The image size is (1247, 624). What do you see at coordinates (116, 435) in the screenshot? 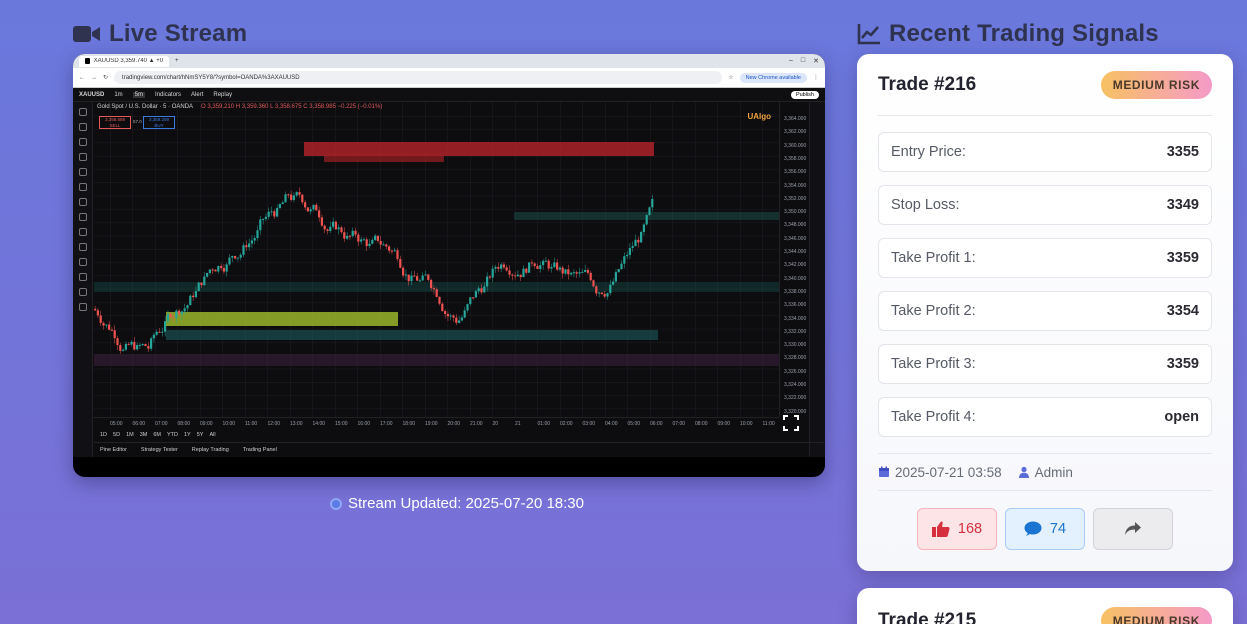
I see `range-option: 5D` at bounding box center [116, 435].